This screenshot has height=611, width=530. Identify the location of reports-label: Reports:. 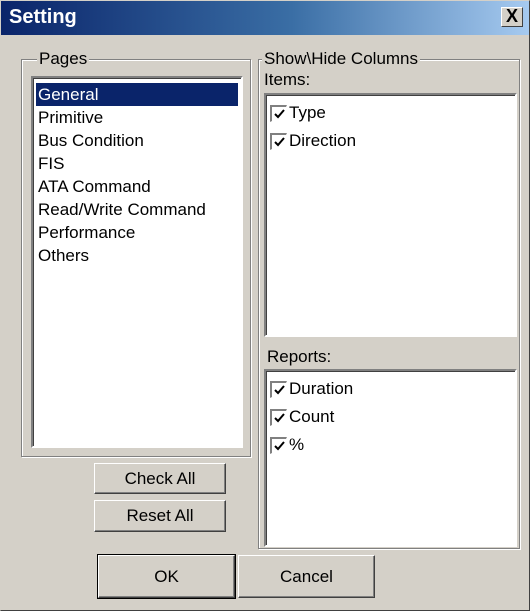
(299, 356).